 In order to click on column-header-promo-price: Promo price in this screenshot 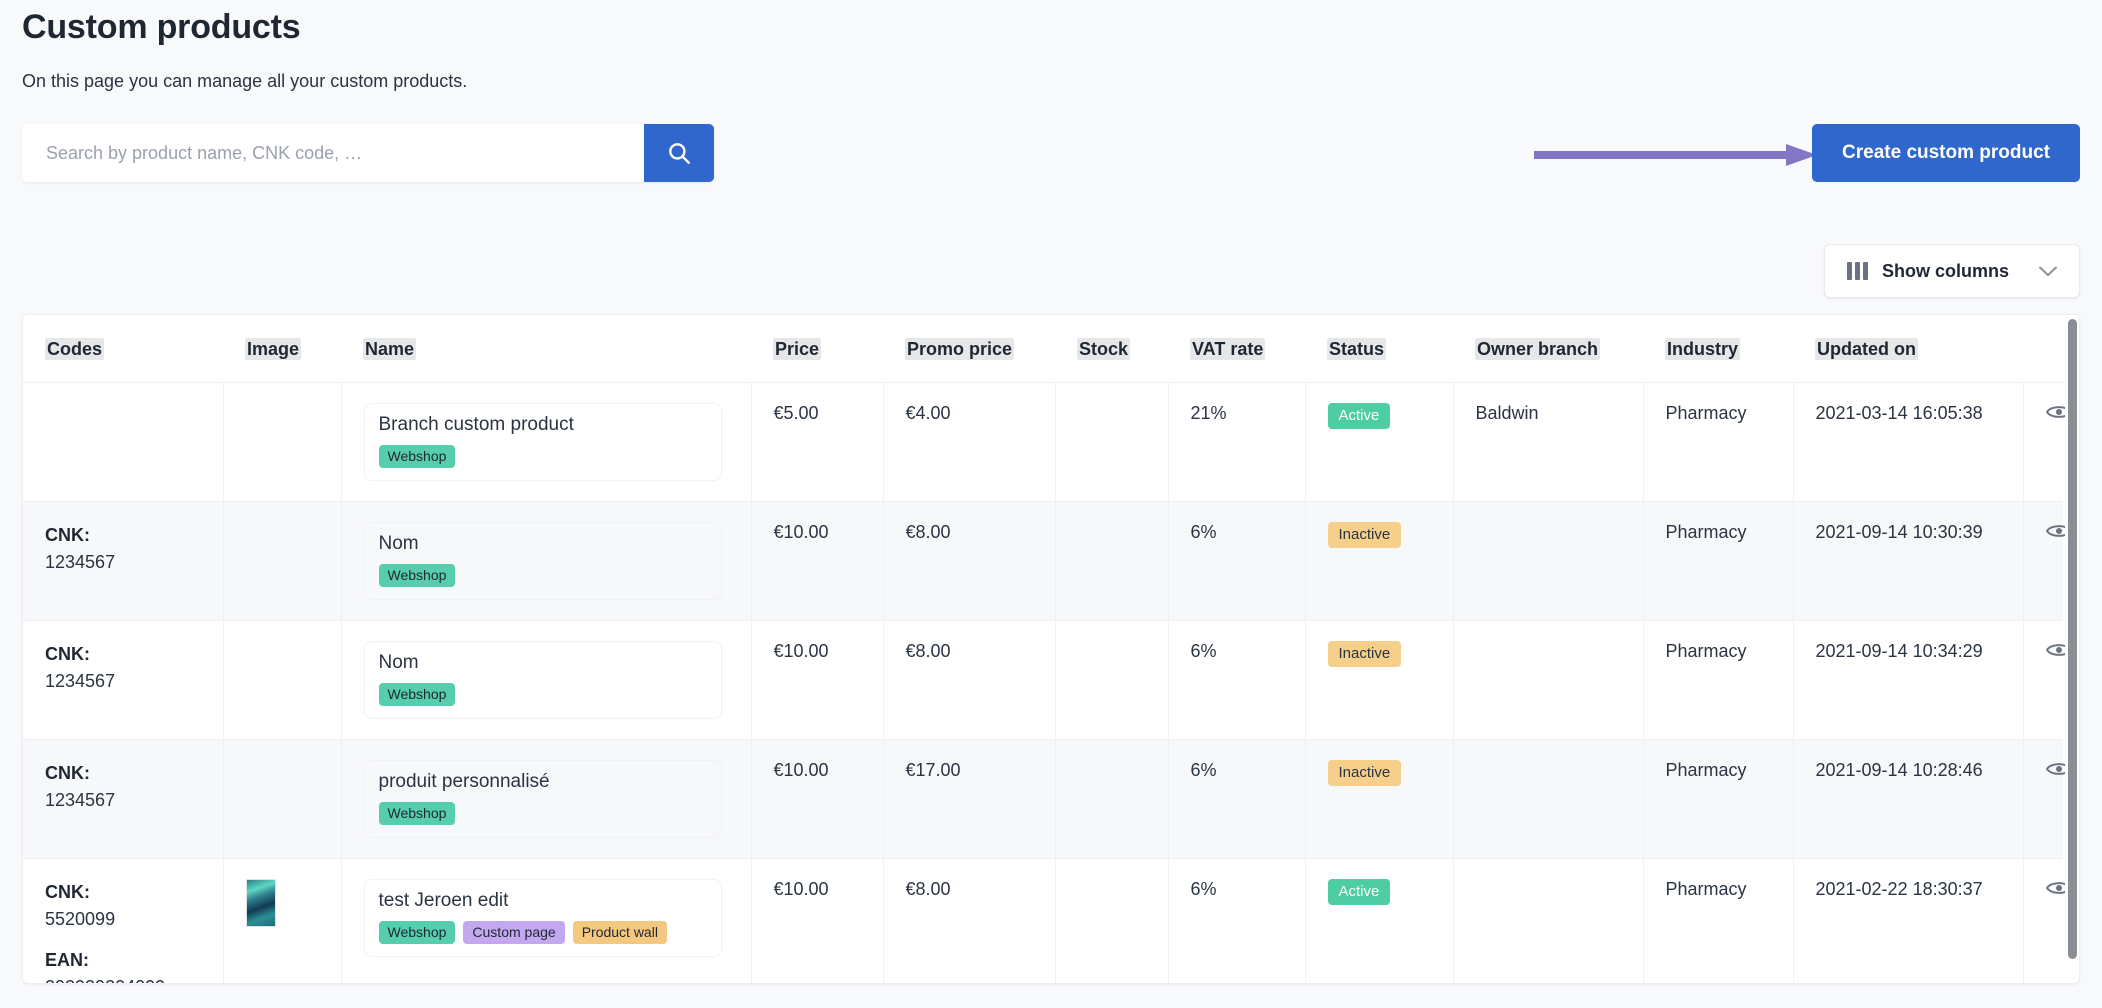, I will do `click(969, 349)`.